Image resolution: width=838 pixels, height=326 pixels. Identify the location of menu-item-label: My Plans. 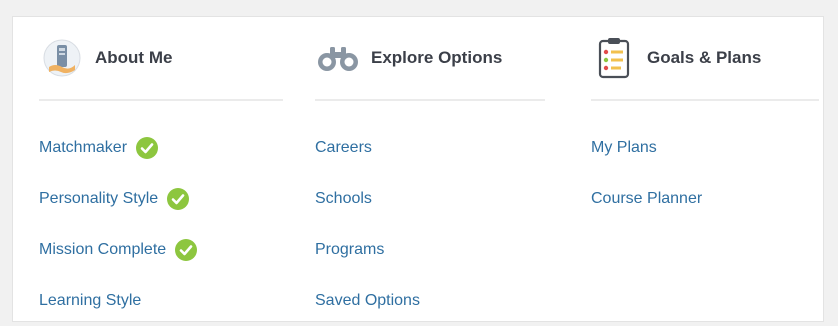
(624, 147).